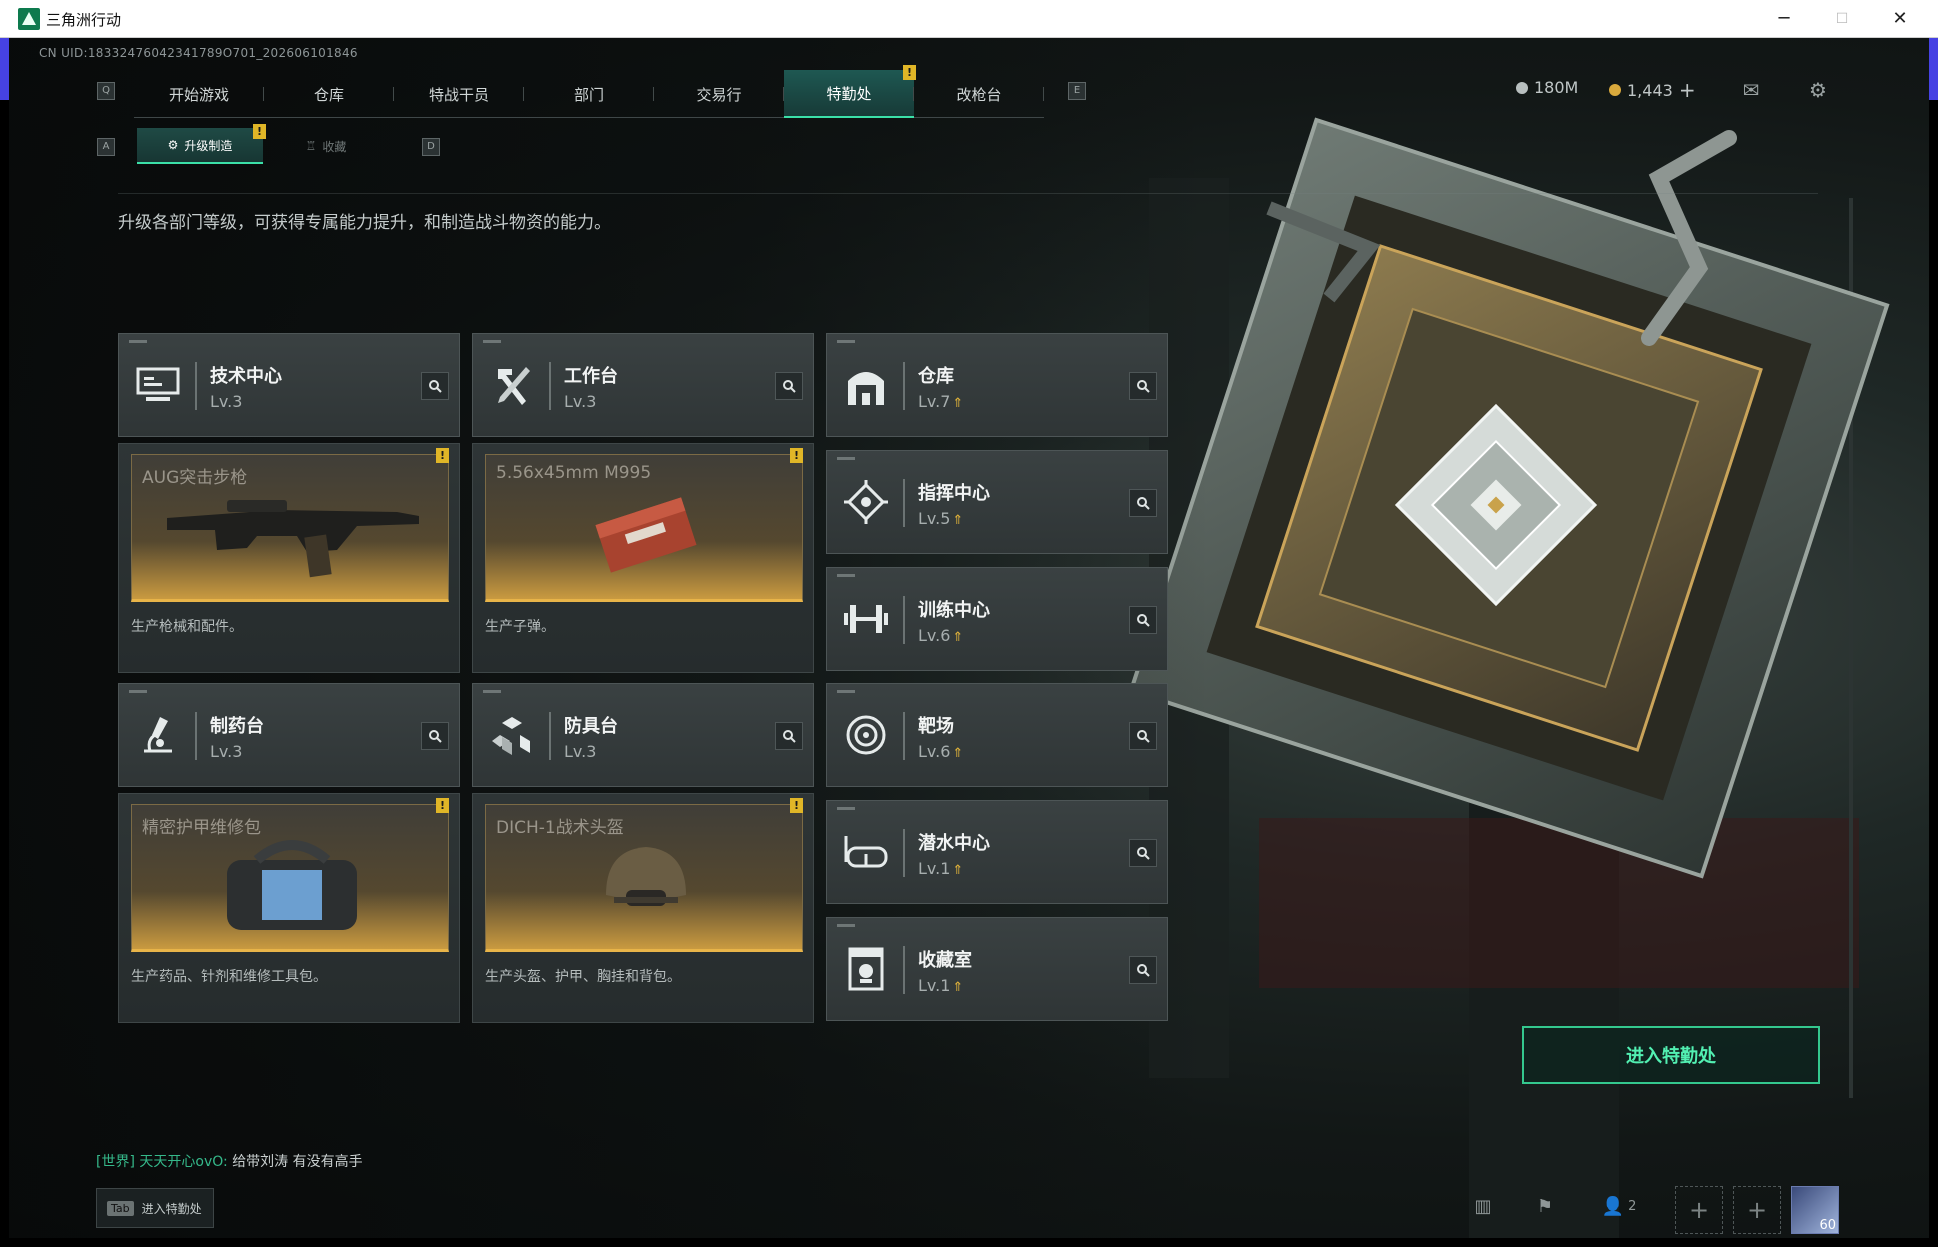 This screenshot has width=1938, height=1247. I want to click on dept-level-text: Lv.5, so click(934, 518).